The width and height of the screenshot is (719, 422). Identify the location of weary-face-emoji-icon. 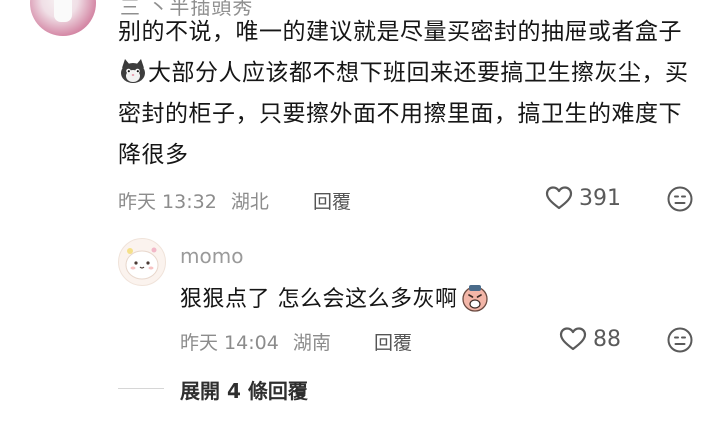
(475, 298).